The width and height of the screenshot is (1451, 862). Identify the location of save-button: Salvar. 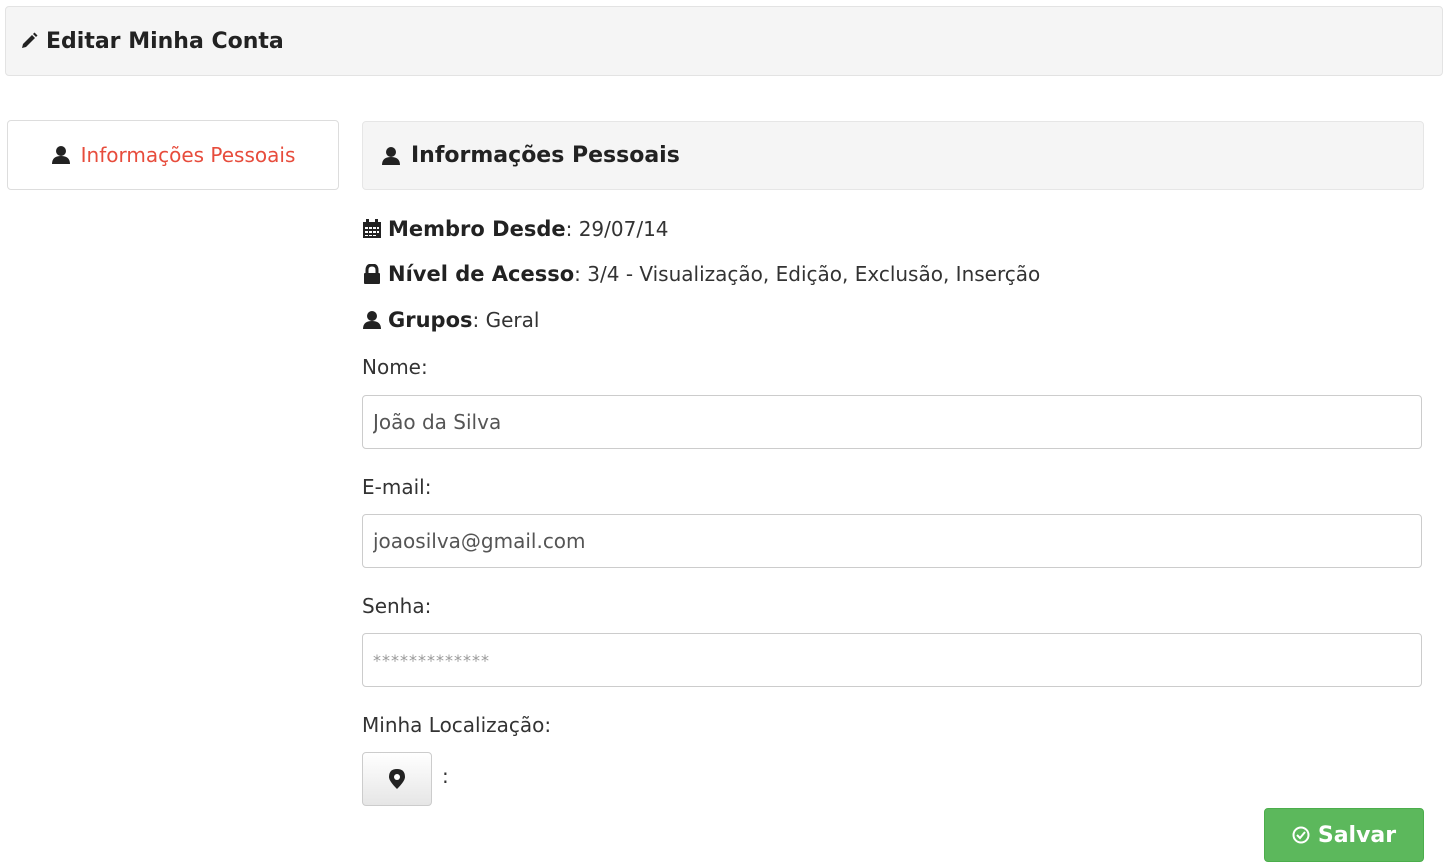
(1344, 835).